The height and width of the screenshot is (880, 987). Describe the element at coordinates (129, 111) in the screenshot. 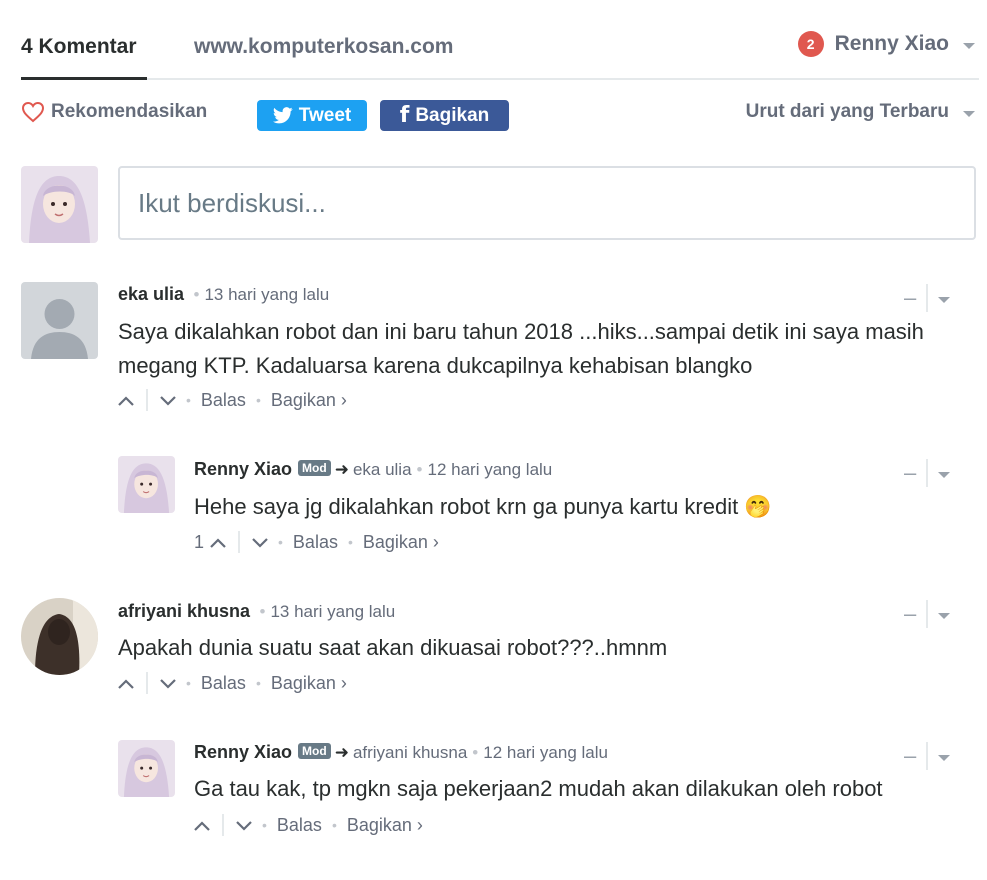

I see `recommend-label: Rekomendasikan` at that location.